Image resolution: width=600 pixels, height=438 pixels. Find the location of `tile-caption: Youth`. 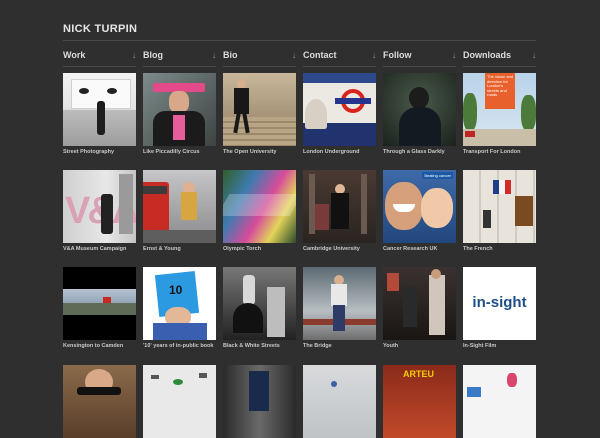

tile-caption: Youth is located at coordinates (391, 346).